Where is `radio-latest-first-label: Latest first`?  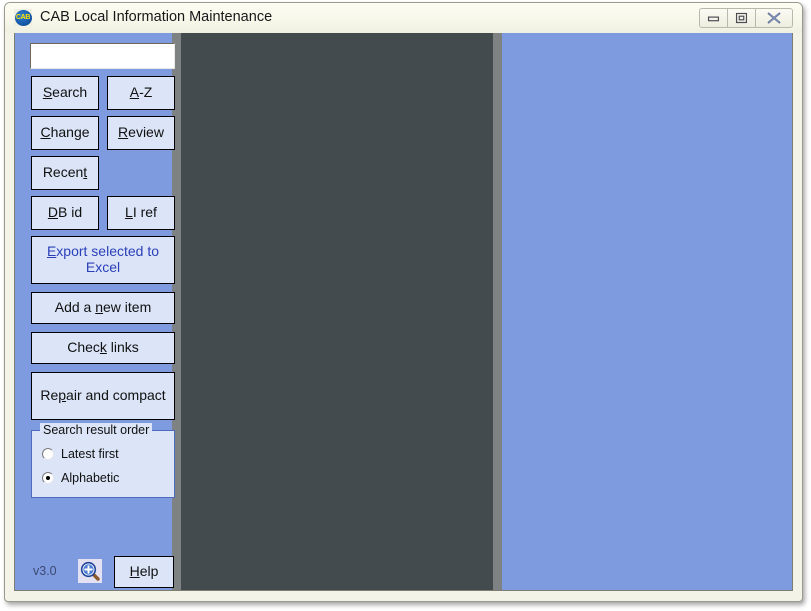 radio-latest-first-label: Latest first is located at coordinates (90, 454).